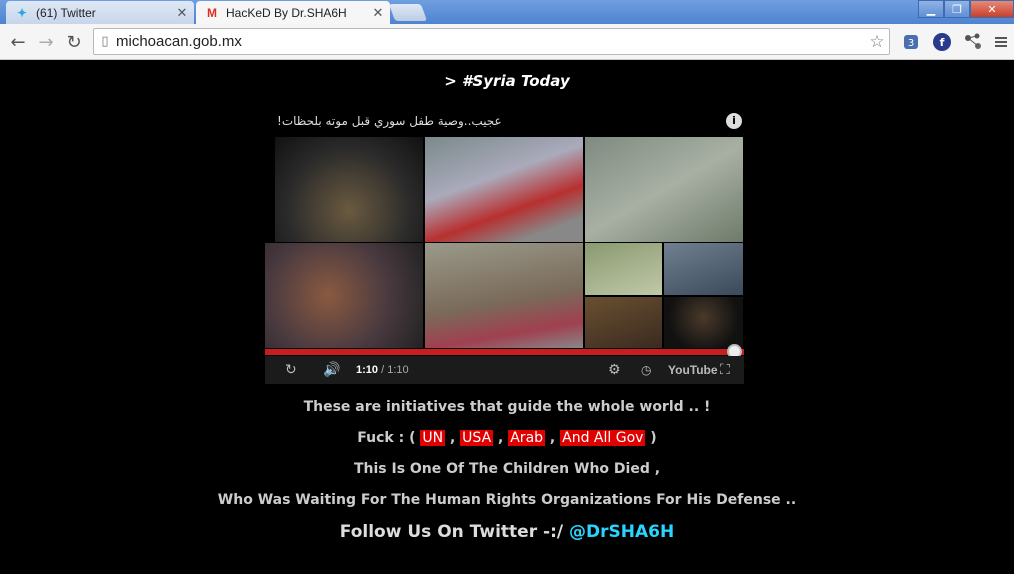 Image resolution: width=1014 pixels, height=574 pixels. What do you see at coordinates (408, 12) in the screenshot?
I see `new-tab-button` at bounding box center [408, 12].